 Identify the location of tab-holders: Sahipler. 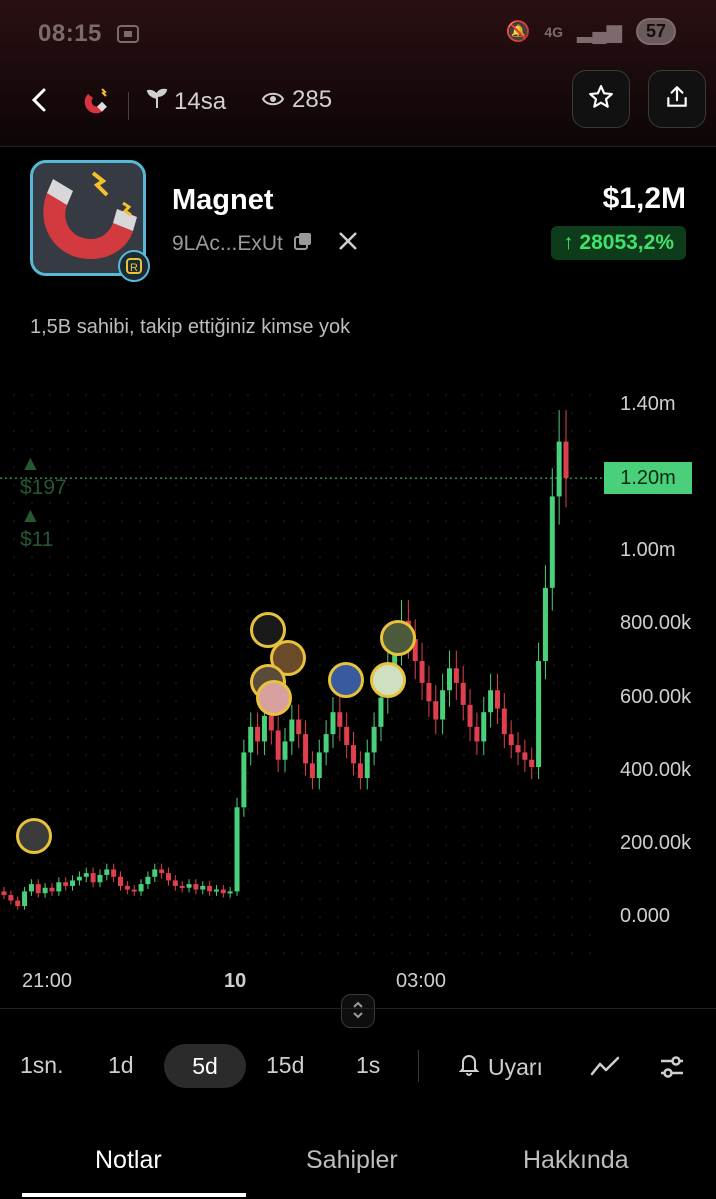
(352, 1160).